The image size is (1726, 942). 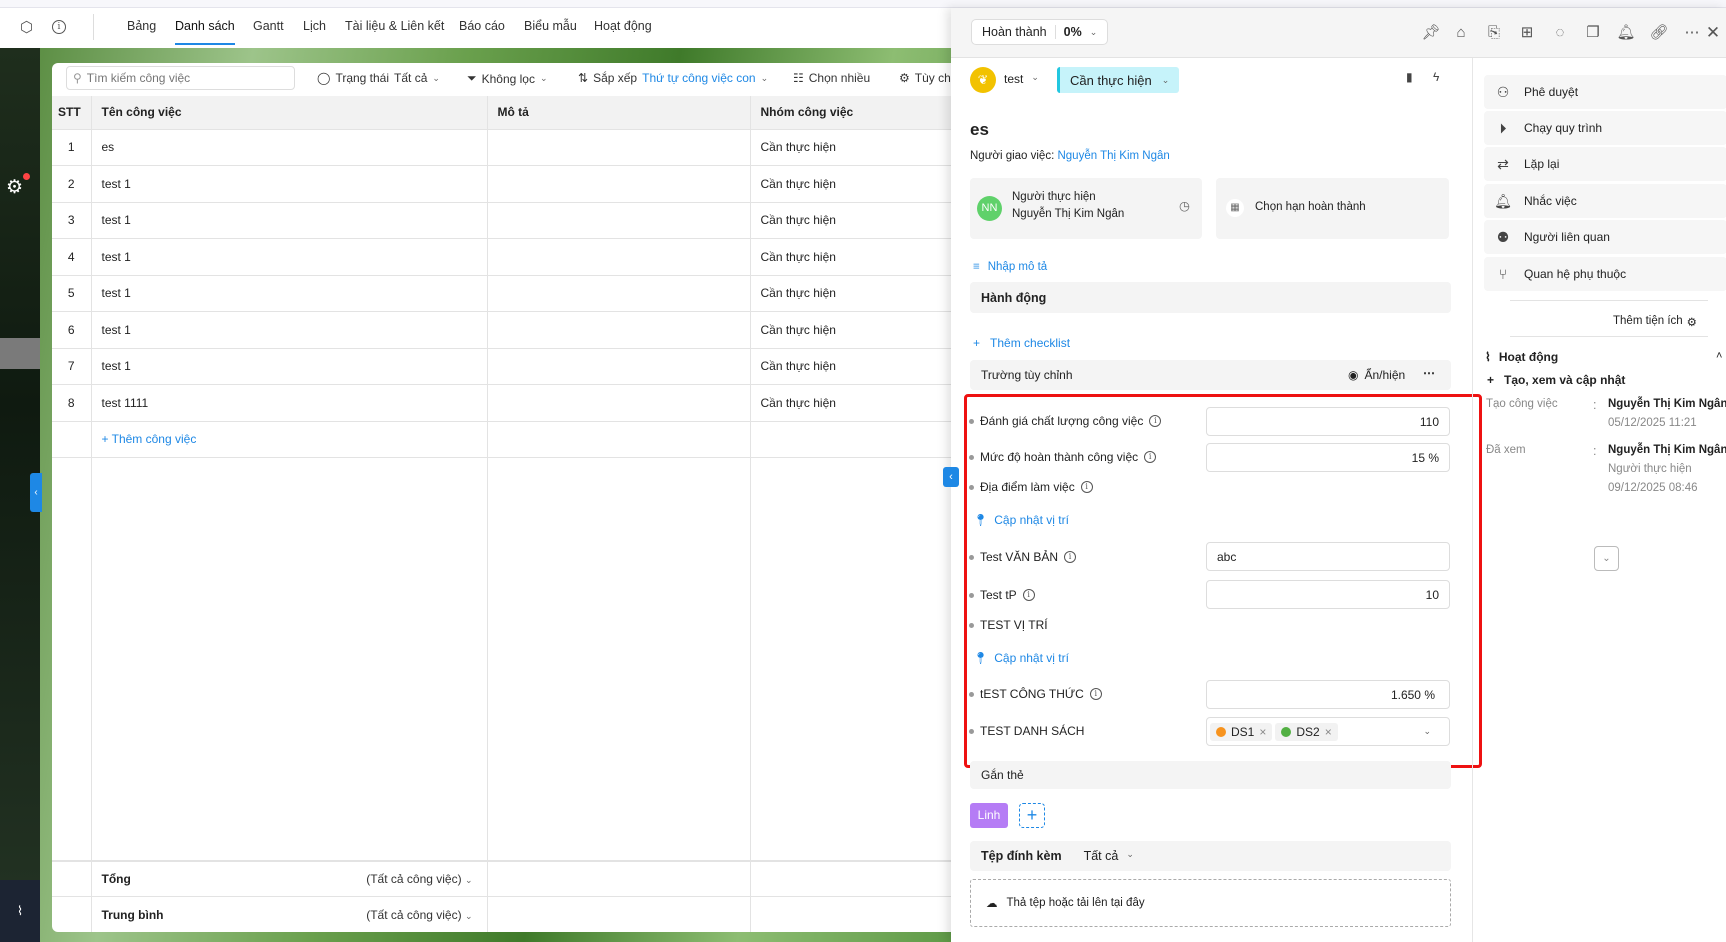 I want to click on side-item-reminder: 🔔︎ Nhắc việc, so click(x=1605, y=201).